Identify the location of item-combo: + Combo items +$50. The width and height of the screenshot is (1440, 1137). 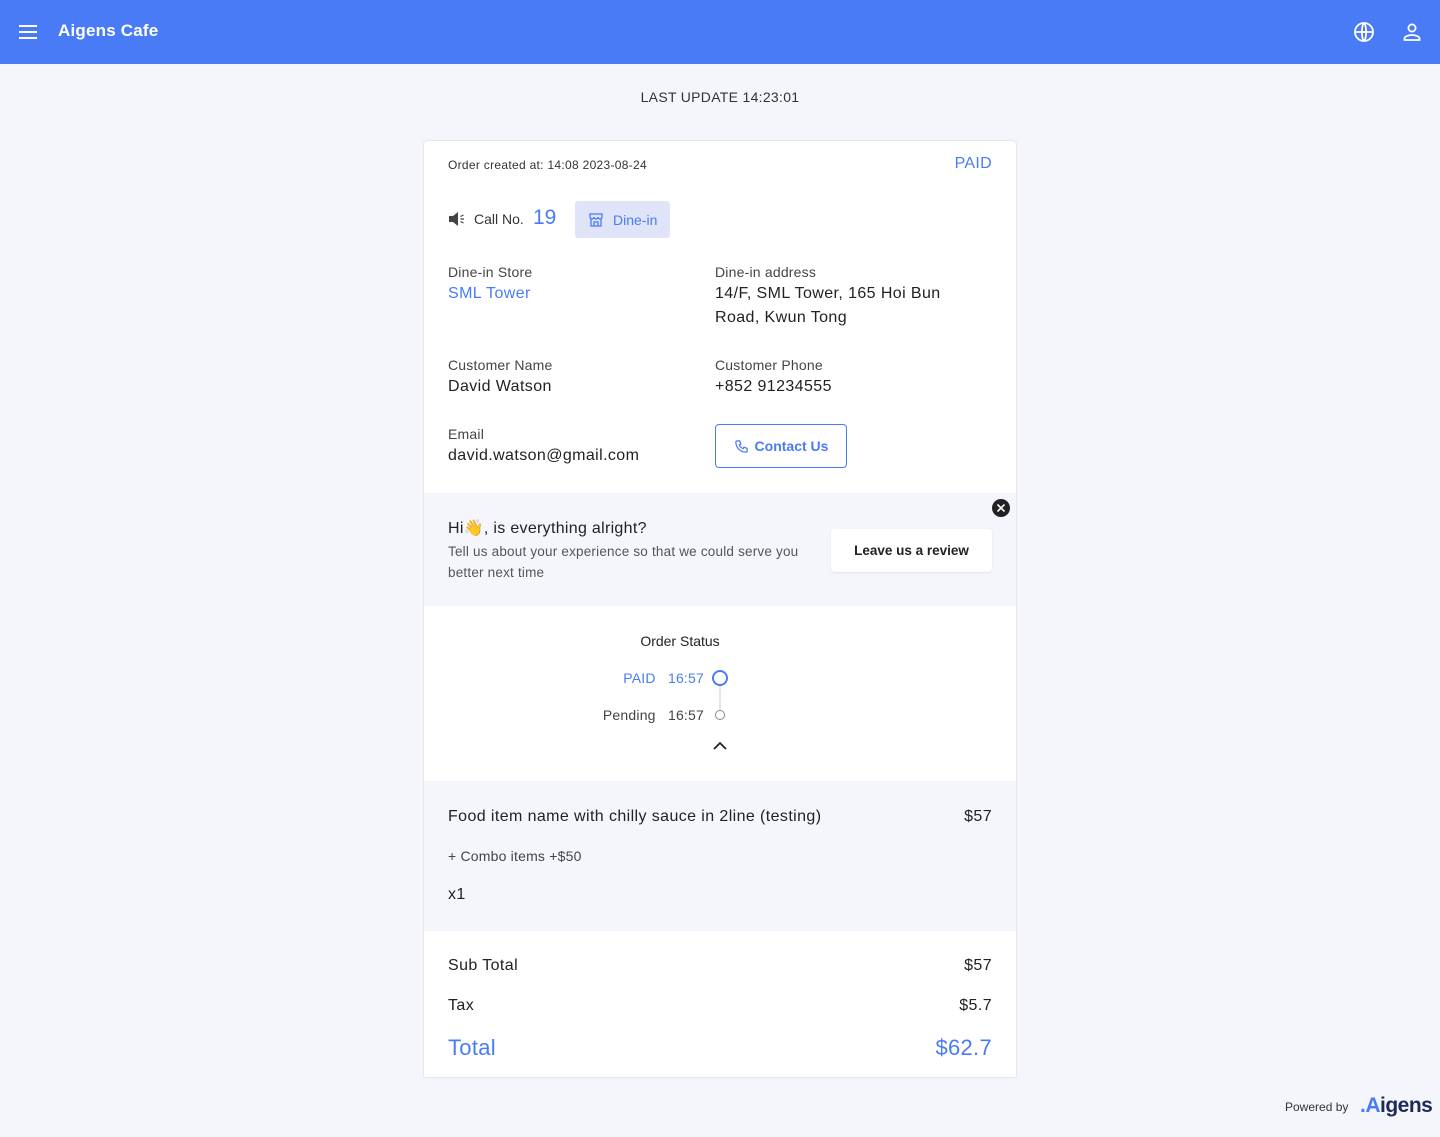
(515, 856).